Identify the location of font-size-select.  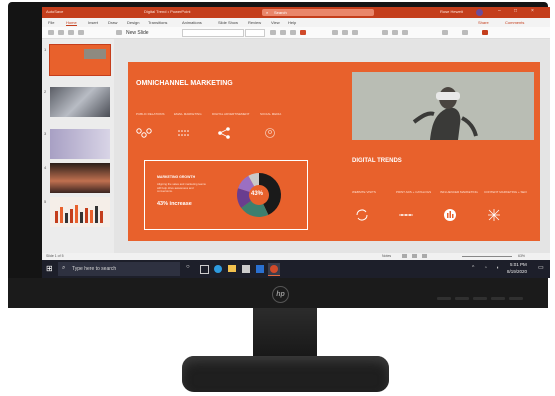
(255, 33).